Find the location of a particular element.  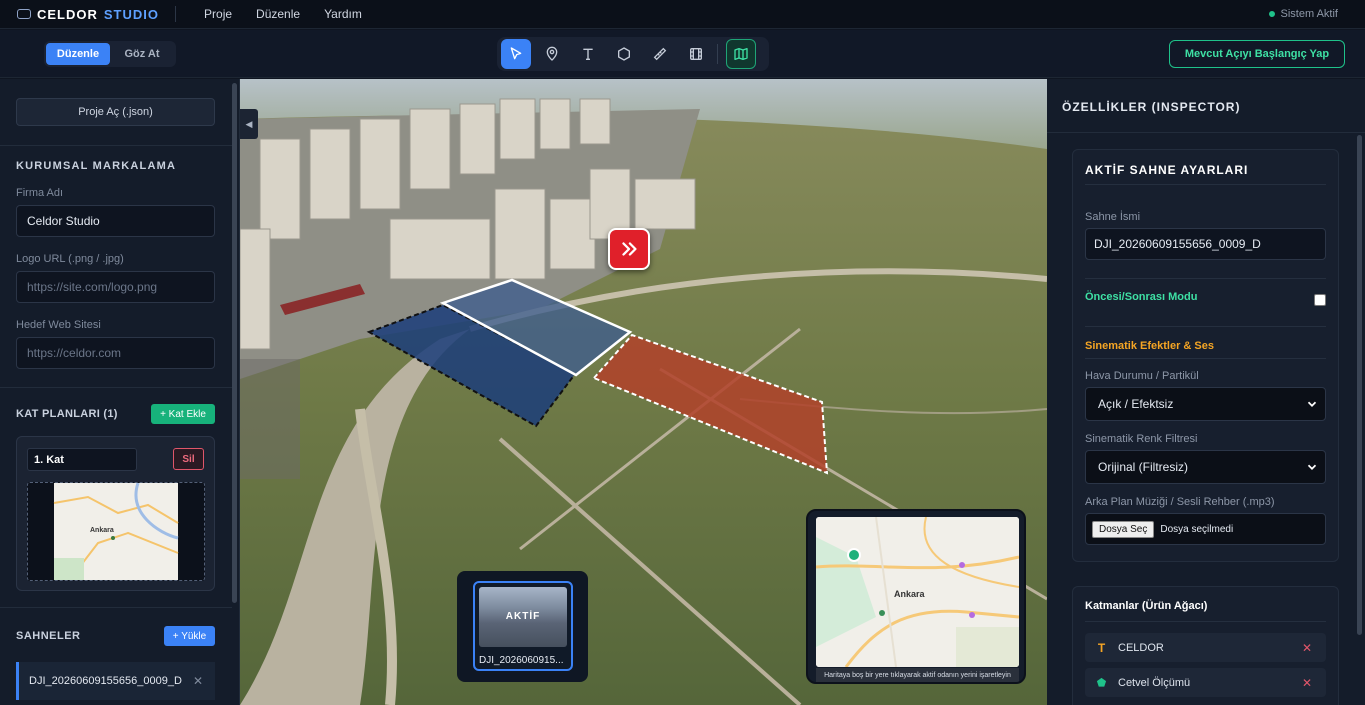

mode-browse-button: Göz At is located at coordinates (142, 54).